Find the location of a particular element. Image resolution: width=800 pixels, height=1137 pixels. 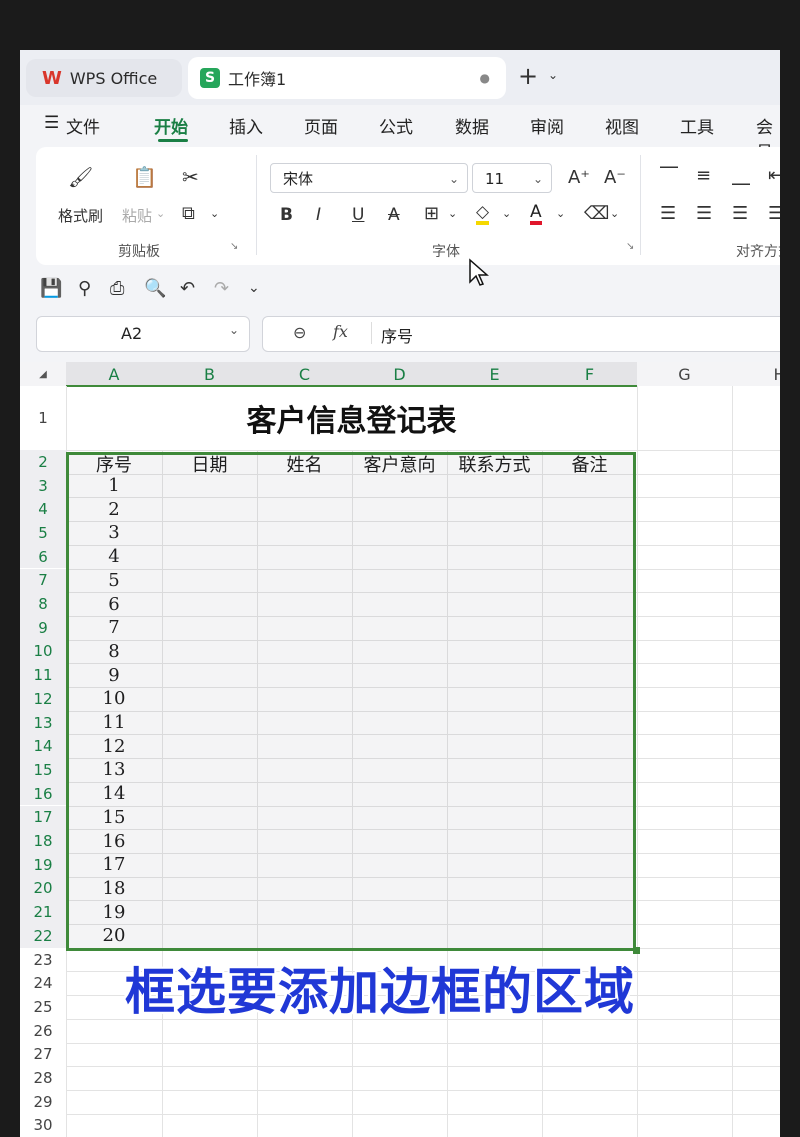

row-header: 2 is located at coordinates (43, 462).